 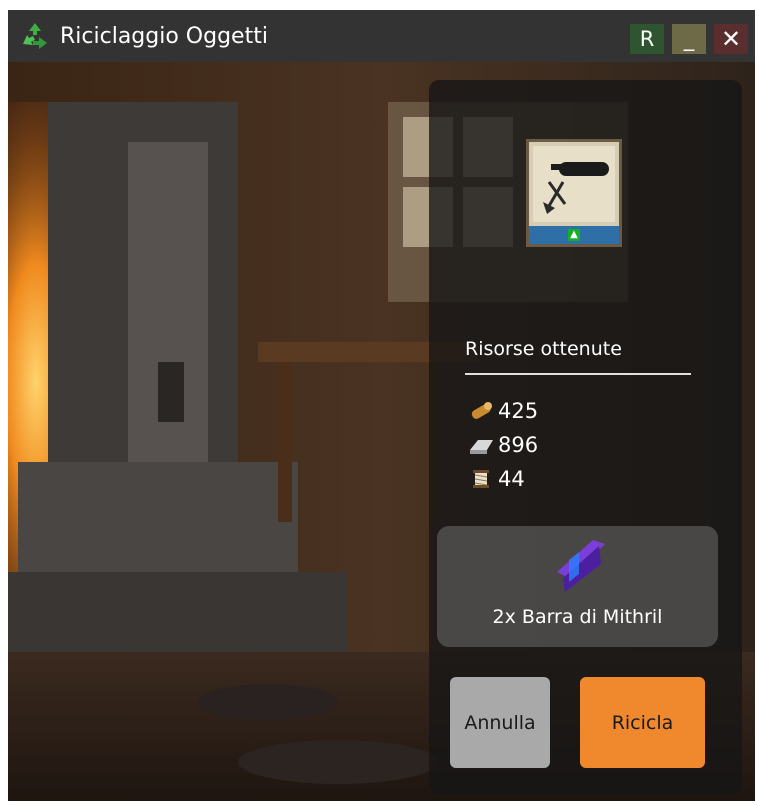 What do you see at coordinates (511, 479) in the screenshot?
I see `resource-value-thread: 44` at bounding box center [511, 479].